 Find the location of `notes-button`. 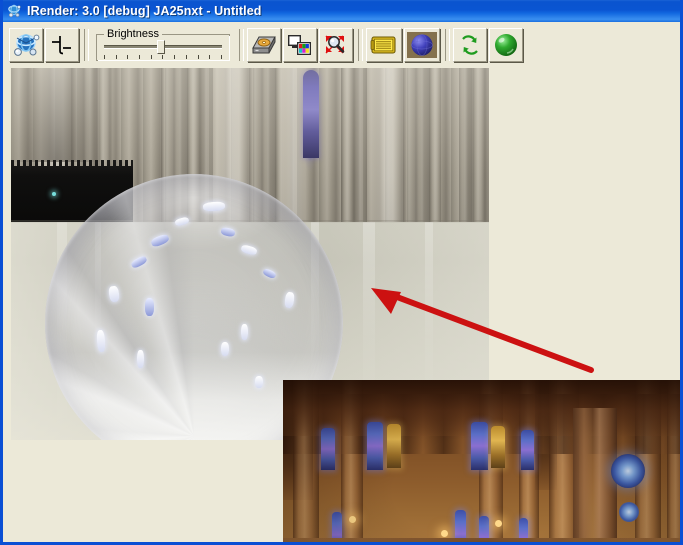

notes-button is located at coordinates (384, 44).